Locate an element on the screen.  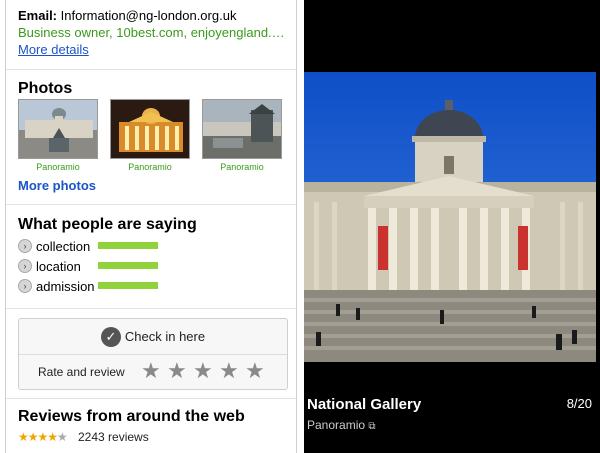
gallery-square-image is located at coordinates (58, 129).